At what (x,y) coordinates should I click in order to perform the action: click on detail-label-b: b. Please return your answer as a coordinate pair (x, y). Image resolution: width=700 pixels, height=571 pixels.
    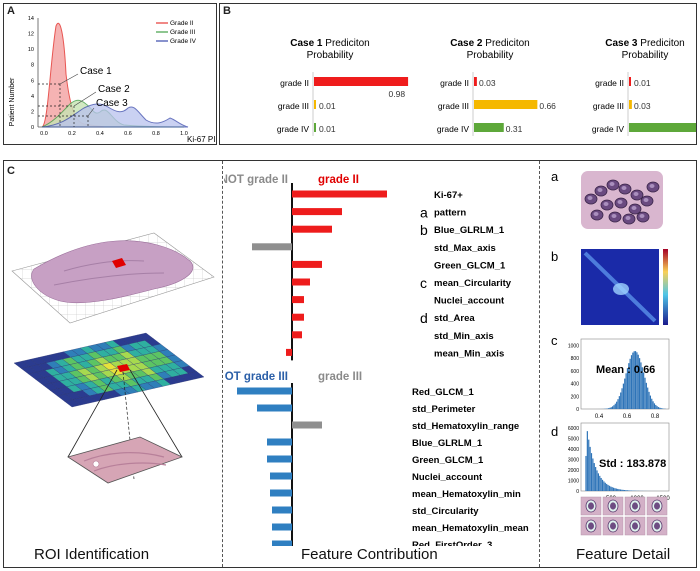
    Looking at the image, I should click on (554, 256).